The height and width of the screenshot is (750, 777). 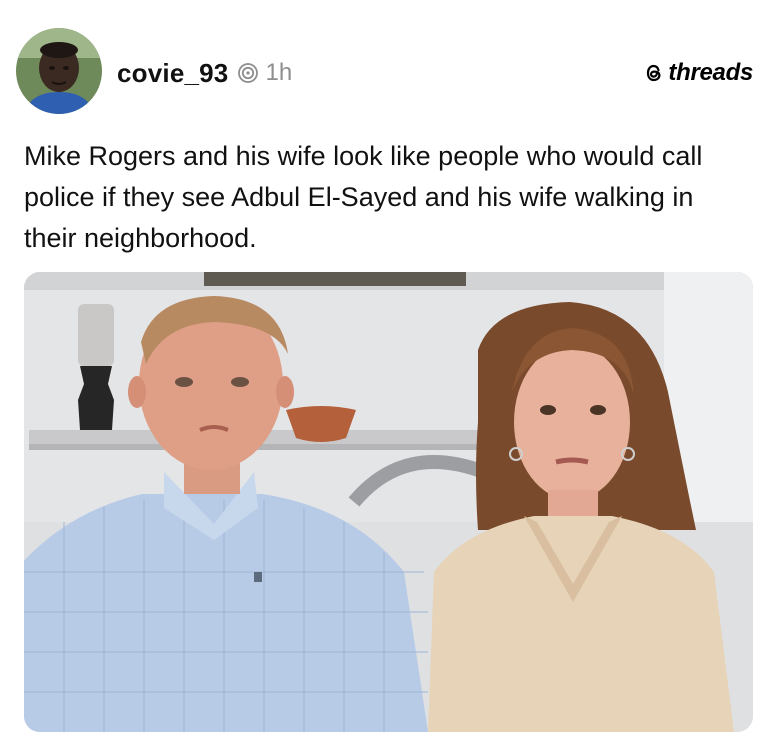 I want to click on user-avatar-photo, so click(x=59, y=71).